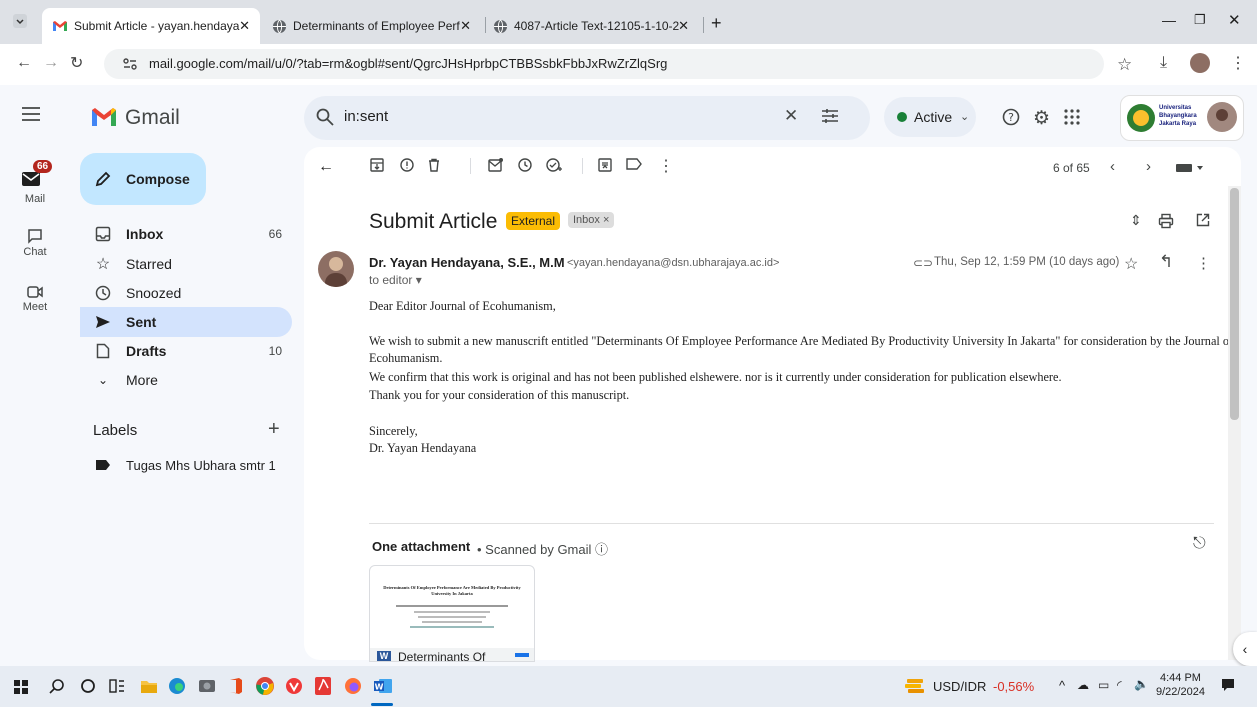  What do you see at coordinates (130, 64) in the screenshot?
I see `site-settings-icon` at bounding box center [130, 64].